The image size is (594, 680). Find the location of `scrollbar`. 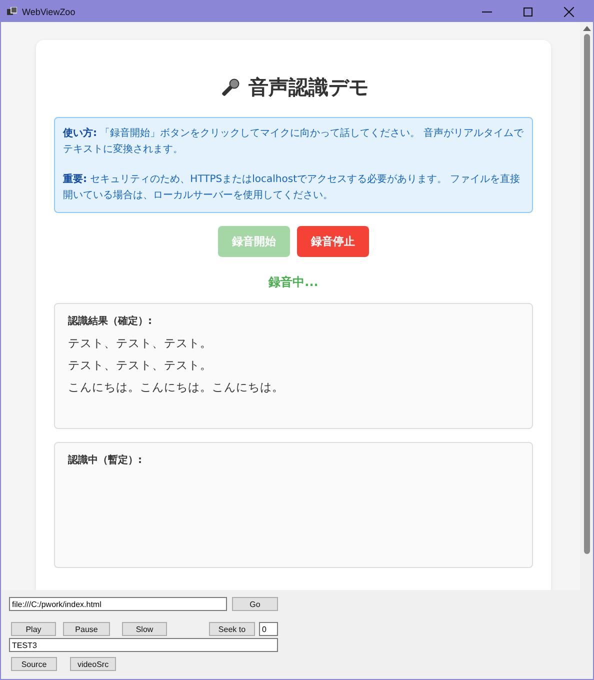

scrollbar is located at coordinates (586, 306).